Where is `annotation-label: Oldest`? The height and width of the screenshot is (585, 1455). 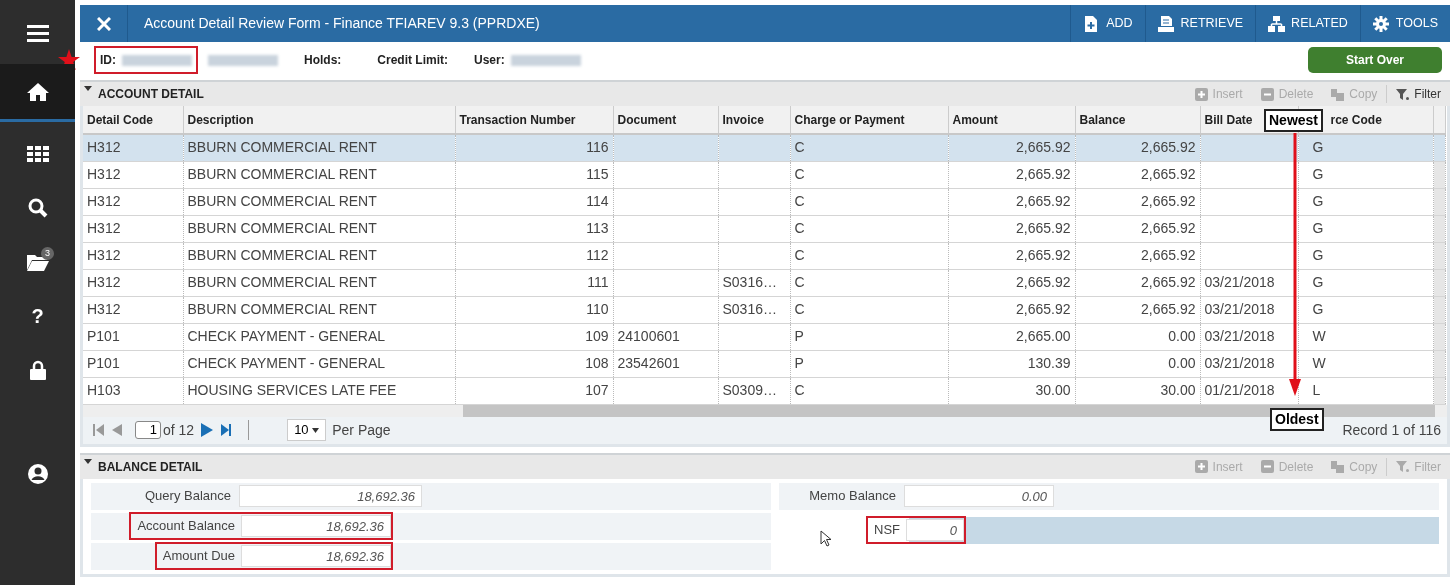
annotation-label: Oldest is located at coordinates (1297, 419).